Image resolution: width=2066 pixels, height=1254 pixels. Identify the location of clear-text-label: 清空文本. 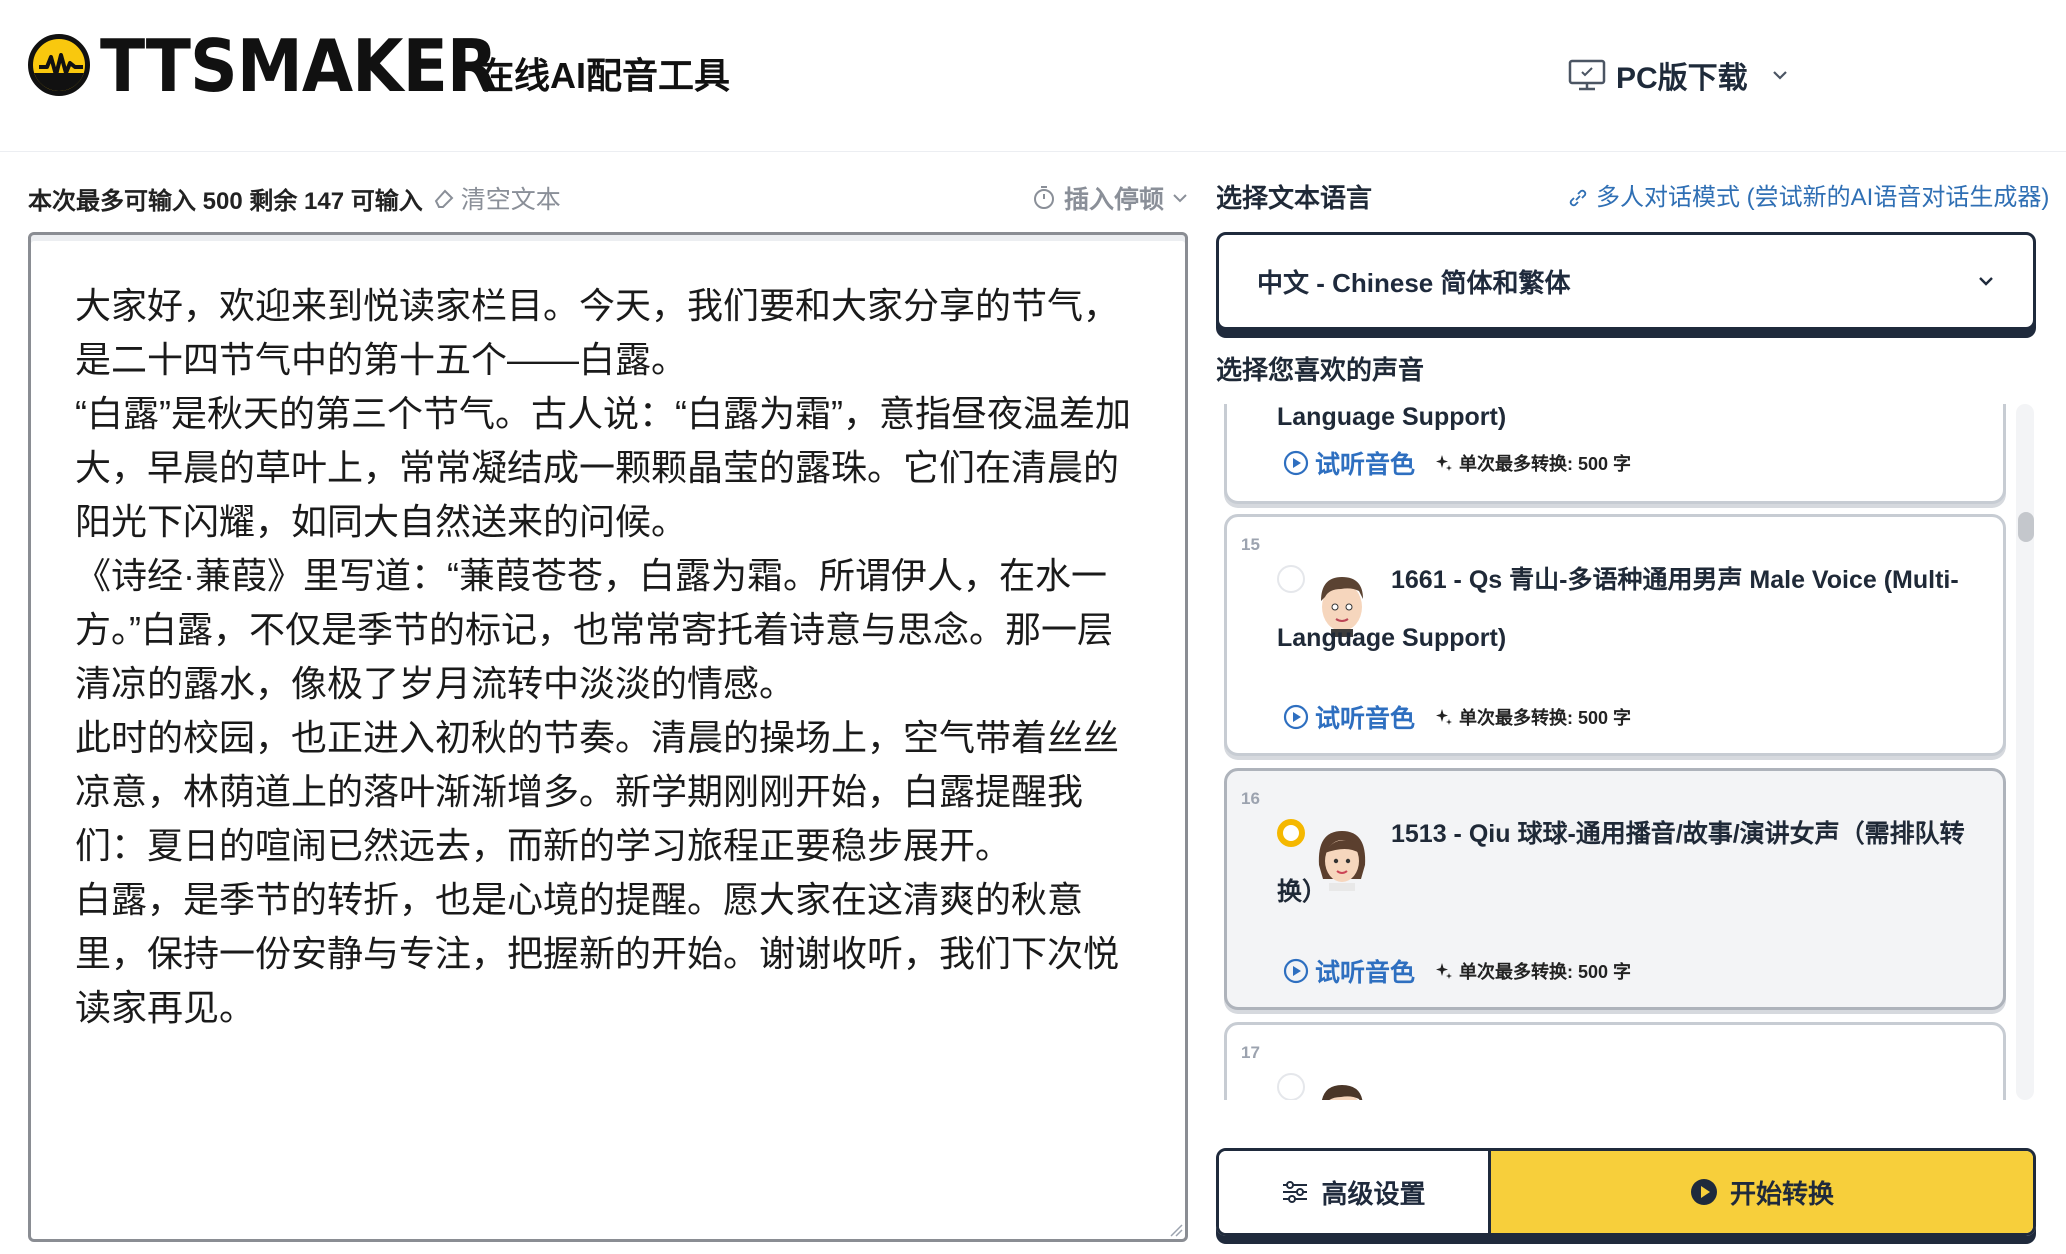
(510, 200).